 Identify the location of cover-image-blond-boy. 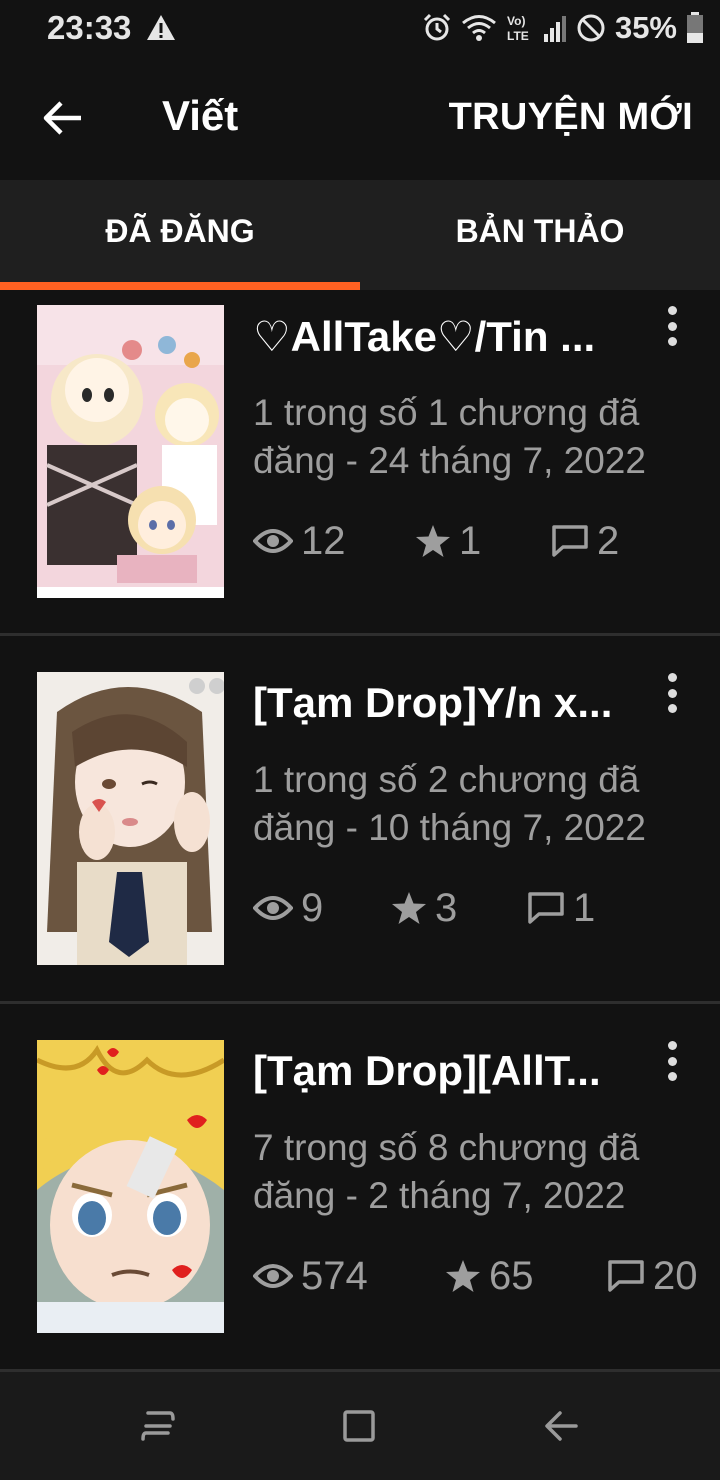
(130, 1186).